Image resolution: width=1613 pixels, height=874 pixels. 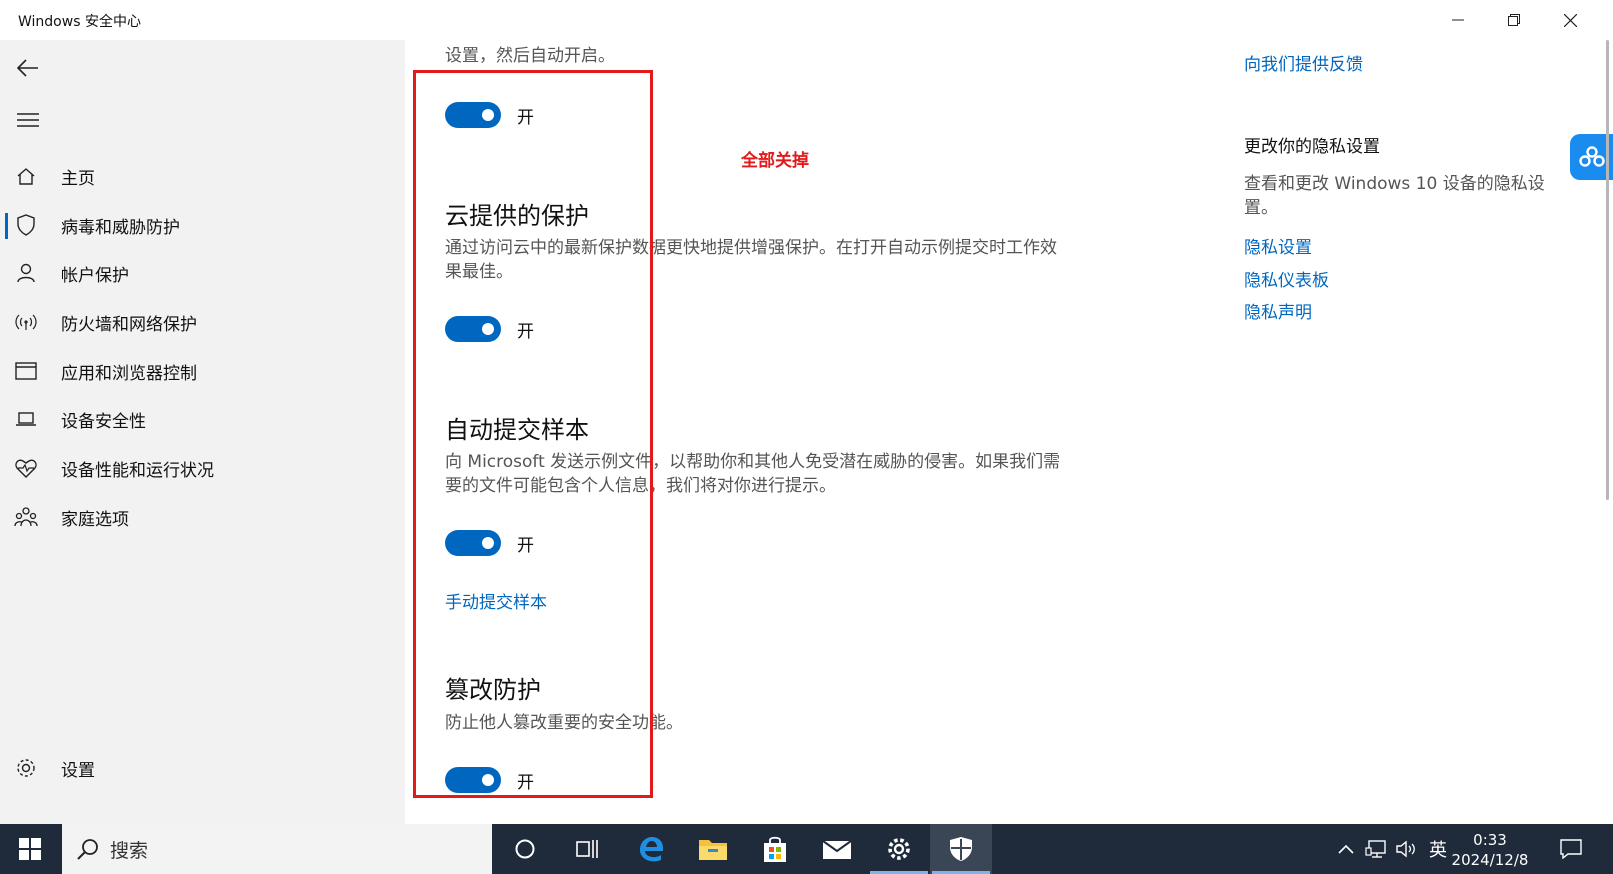 What do you see at coordinates (78, 178) in the screenshot?
I see `sidebar-item-label: 主页` at bounding box center [78, 178].